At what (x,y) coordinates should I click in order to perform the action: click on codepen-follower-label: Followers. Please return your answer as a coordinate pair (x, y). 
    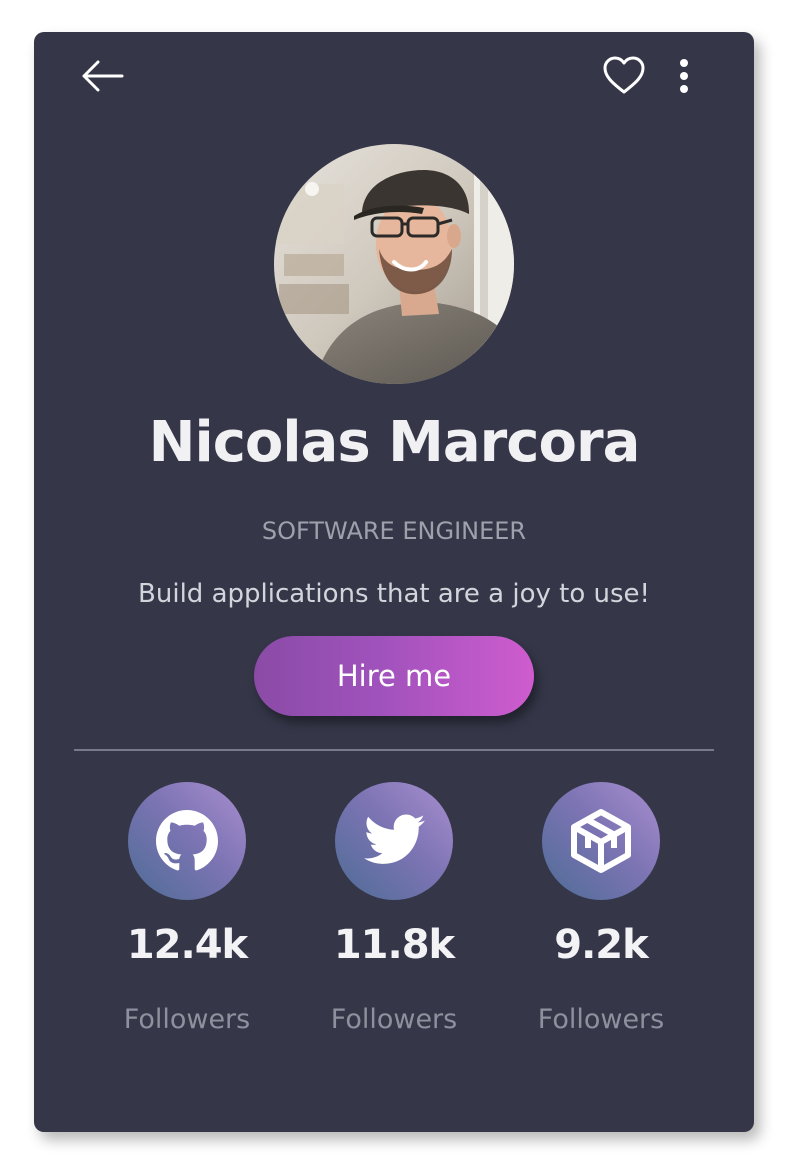
    Looking at the image, I should click on (601, 1019).